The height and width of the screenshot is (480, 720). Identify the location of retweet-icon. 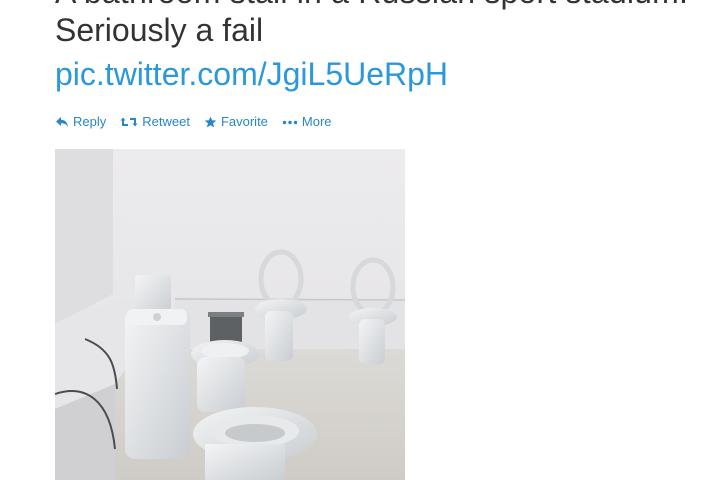
(129, 121).